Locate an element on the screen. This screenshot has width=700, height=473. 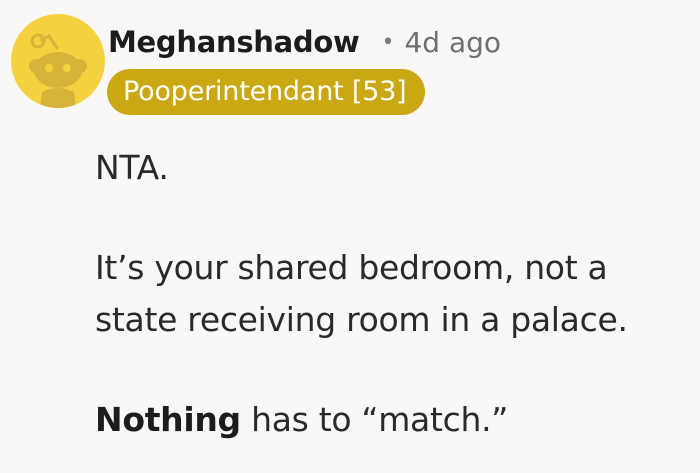
timestamp-link: 4d ago is located at coordinates (452, 42).